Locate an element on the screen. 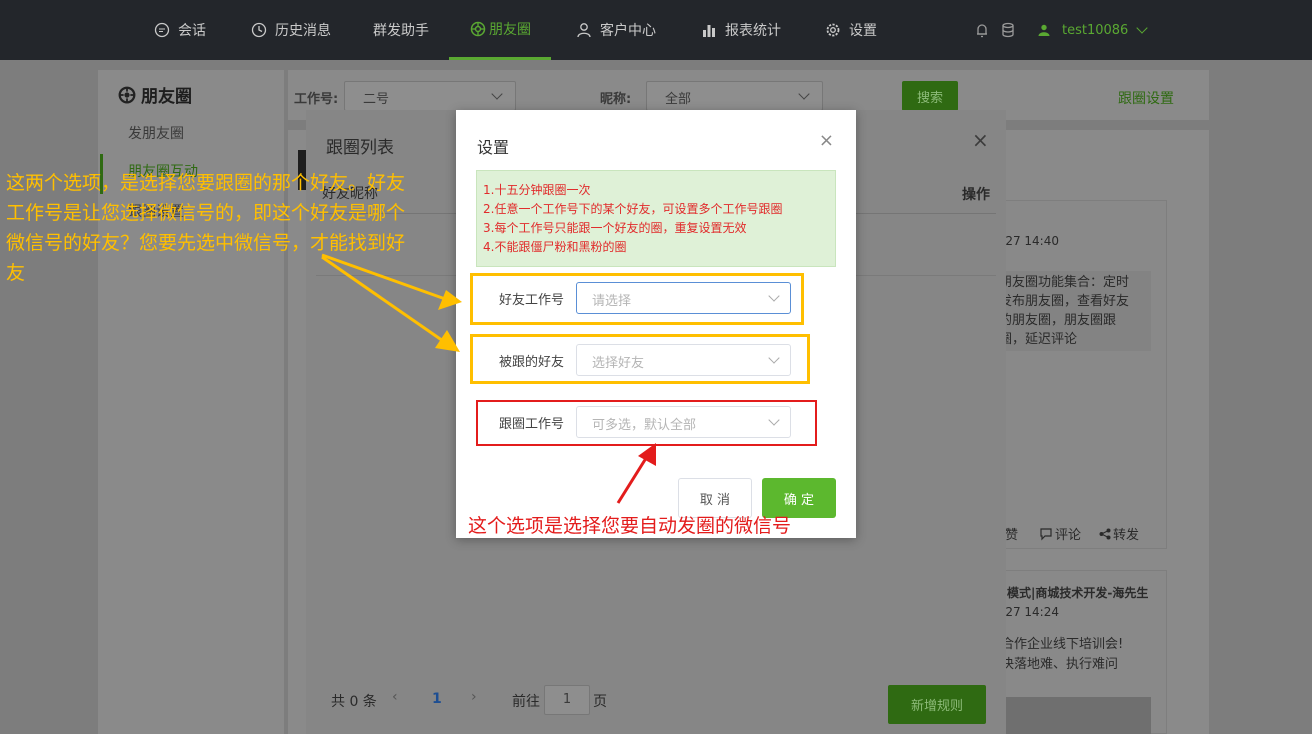 The height and width of the screenshot is (734, 1312). sidebar-title-wrap: 朋友圈 is located at coordinates (155, 94).